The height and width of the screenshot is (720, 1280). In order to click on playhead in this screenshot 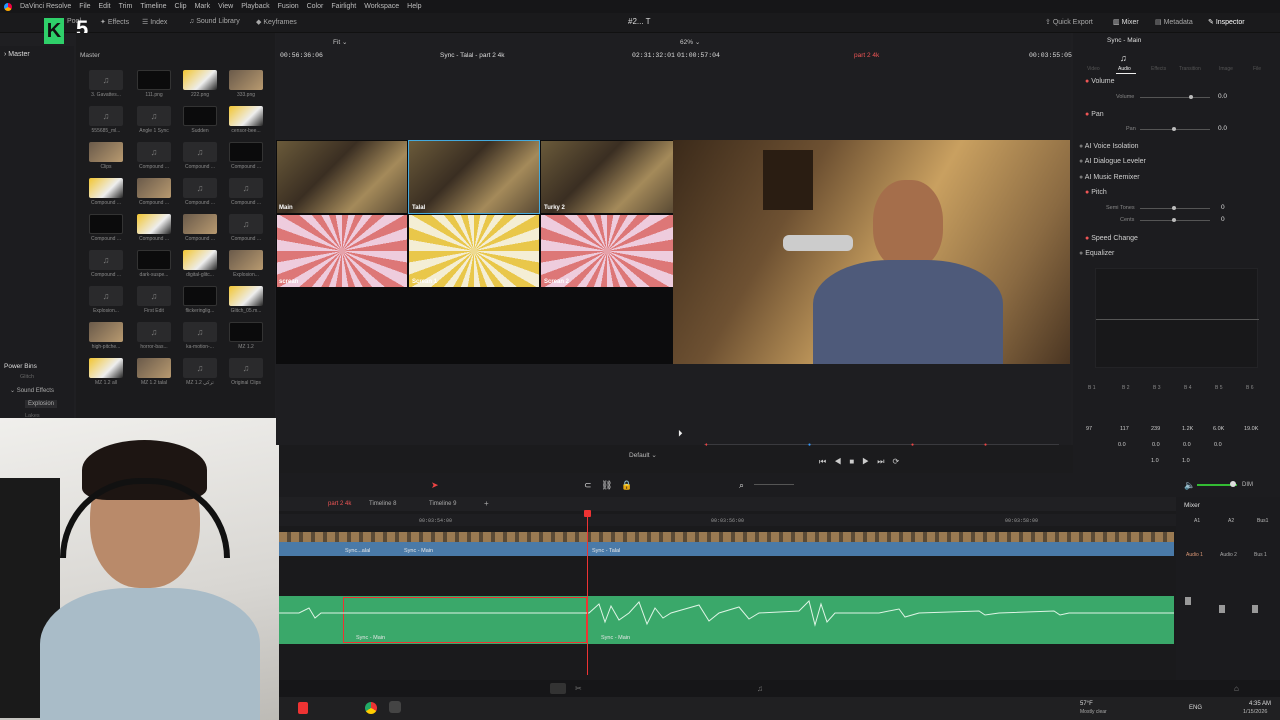, I will do `click(587, 594)`.